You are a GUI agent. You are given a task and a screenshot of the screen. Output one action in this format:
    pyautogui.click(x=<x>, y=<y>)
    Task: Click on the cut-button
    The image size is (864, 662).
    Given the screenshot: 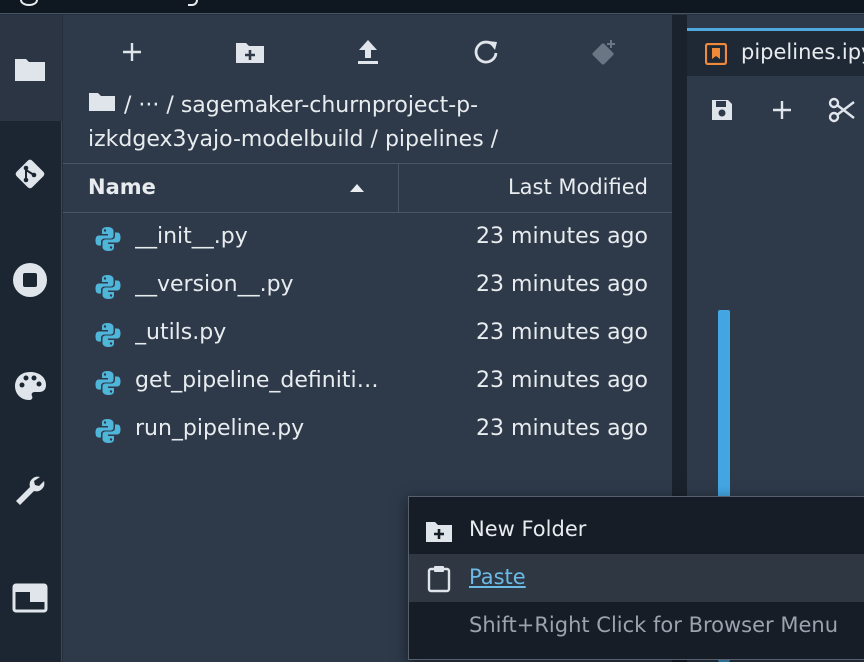 What is the action you would take?
    pyautogui.click(x=842, y=110)
    